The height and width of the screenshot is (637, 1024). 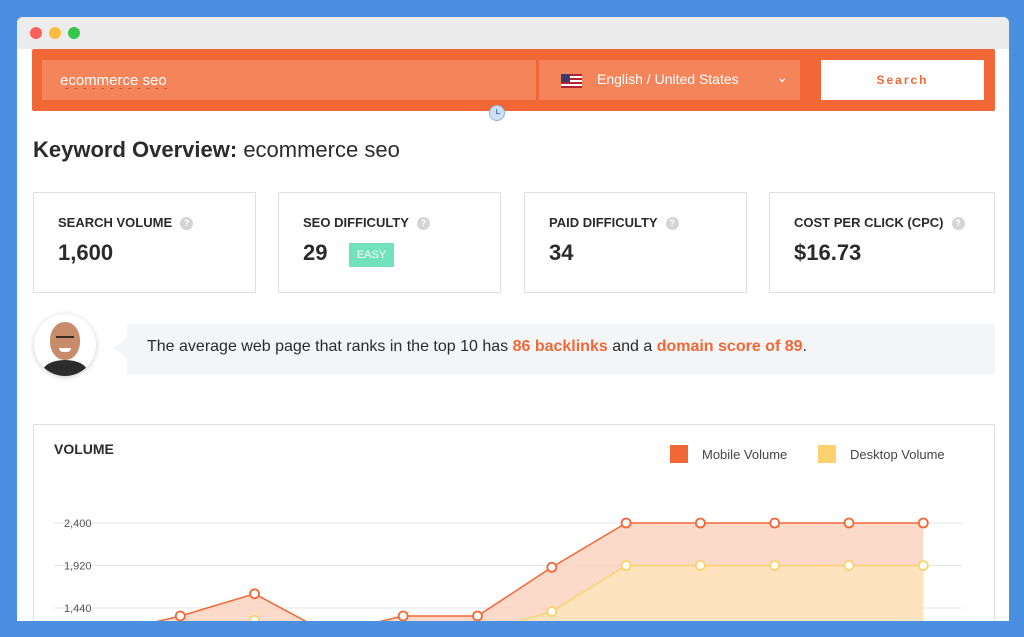 I want to click on cpc-card: COST PER CLICK (CPC)? $16.73, so click(x=882, y=242).